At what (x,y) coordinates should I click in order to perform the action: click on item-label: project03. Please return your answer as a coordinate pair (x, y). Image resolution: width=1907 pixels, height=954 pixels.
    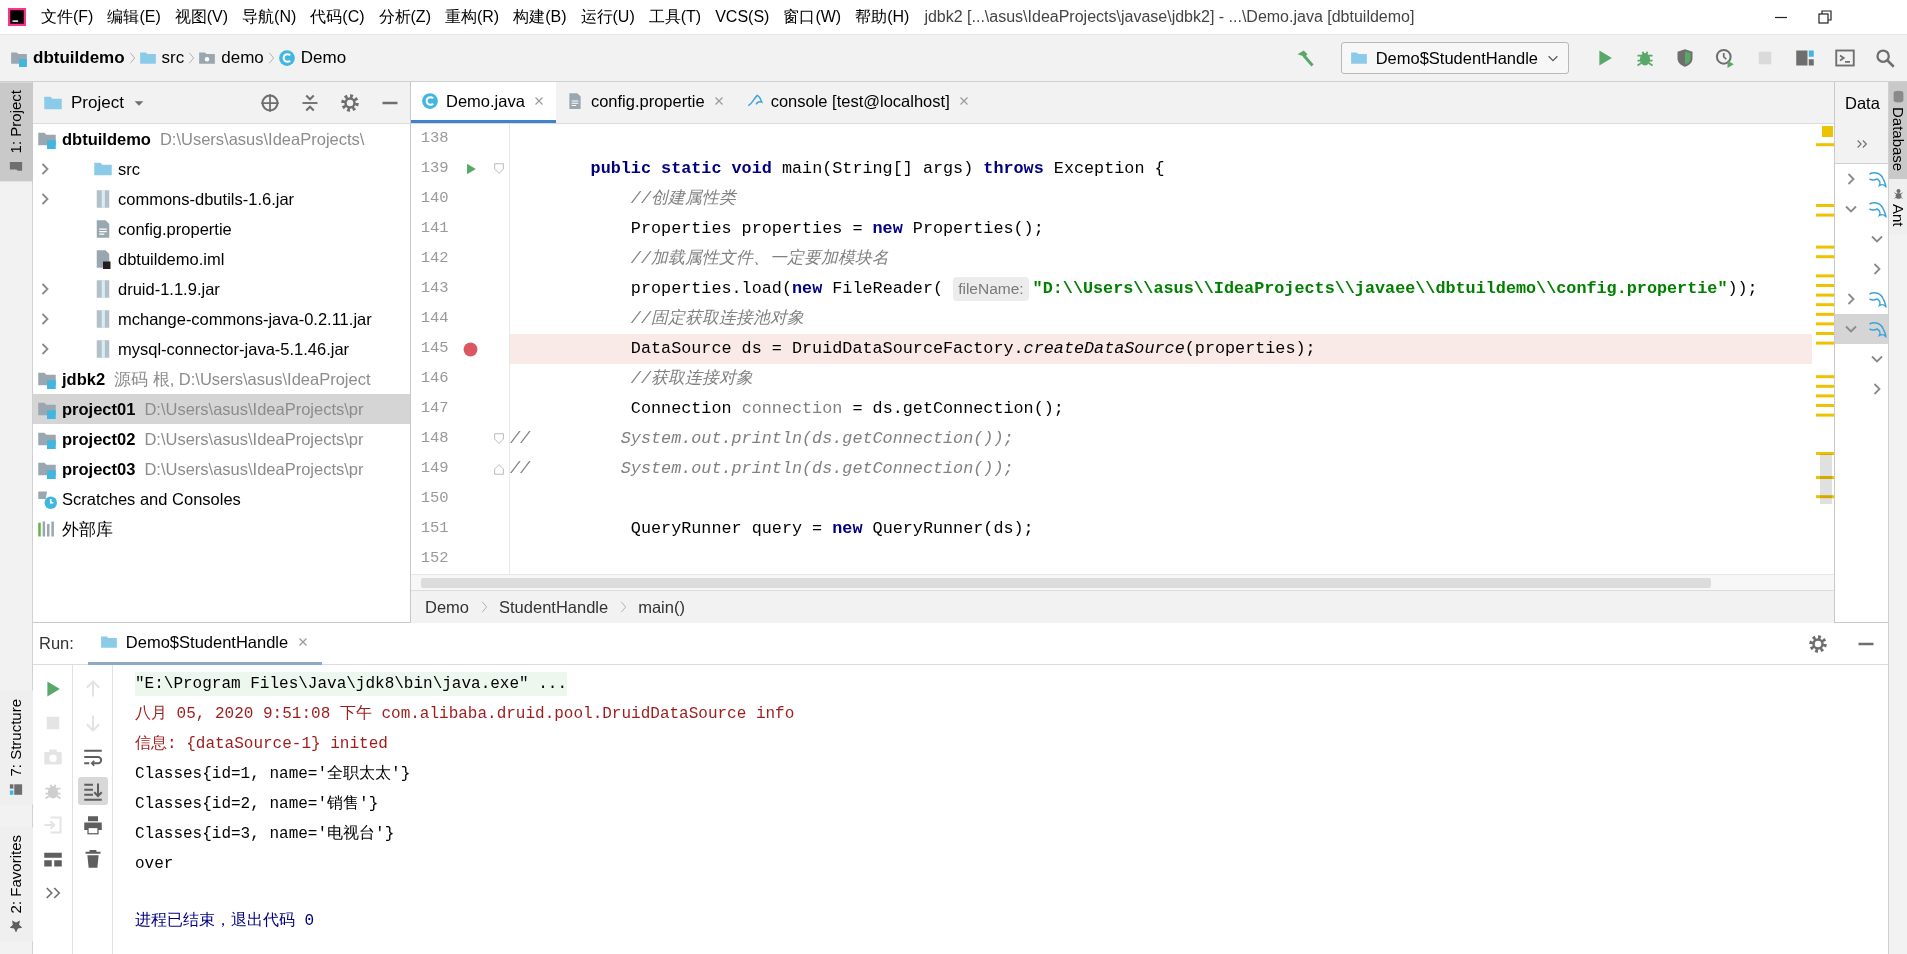
    Looking at the image, I should click on (99, 469).